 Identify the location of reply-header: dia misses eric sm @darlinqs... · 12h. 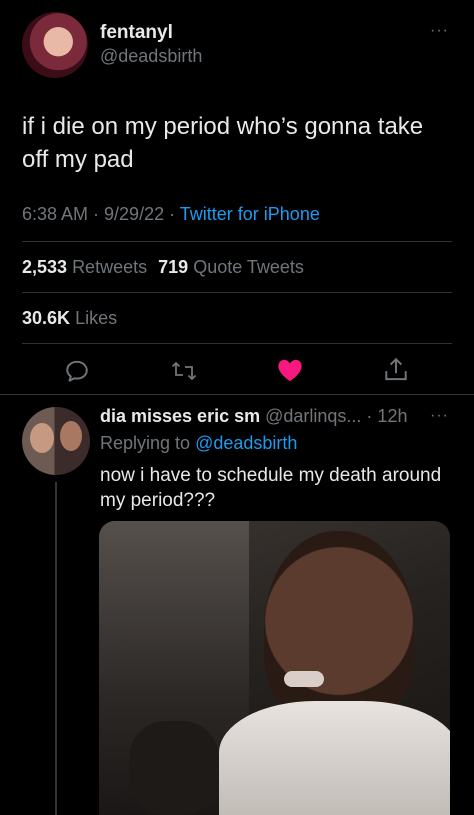
(253, 416).